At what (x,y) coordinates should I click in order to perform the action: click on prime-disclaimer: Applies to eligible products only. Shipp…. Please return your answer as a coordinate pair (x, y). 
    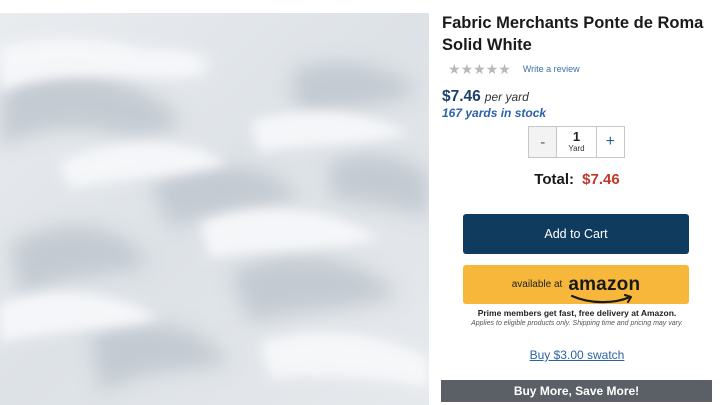
    Looking at the image, I should click on (577, 323).